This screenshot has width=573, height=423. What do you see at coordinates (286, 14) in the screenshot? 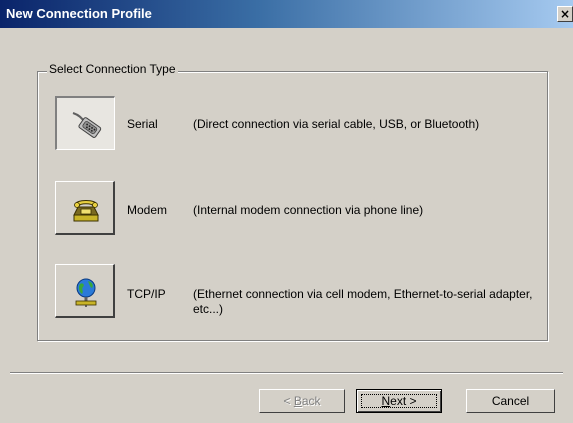
I see `title-bar: New Connection Profile ×` at bounding box center [286, 14].